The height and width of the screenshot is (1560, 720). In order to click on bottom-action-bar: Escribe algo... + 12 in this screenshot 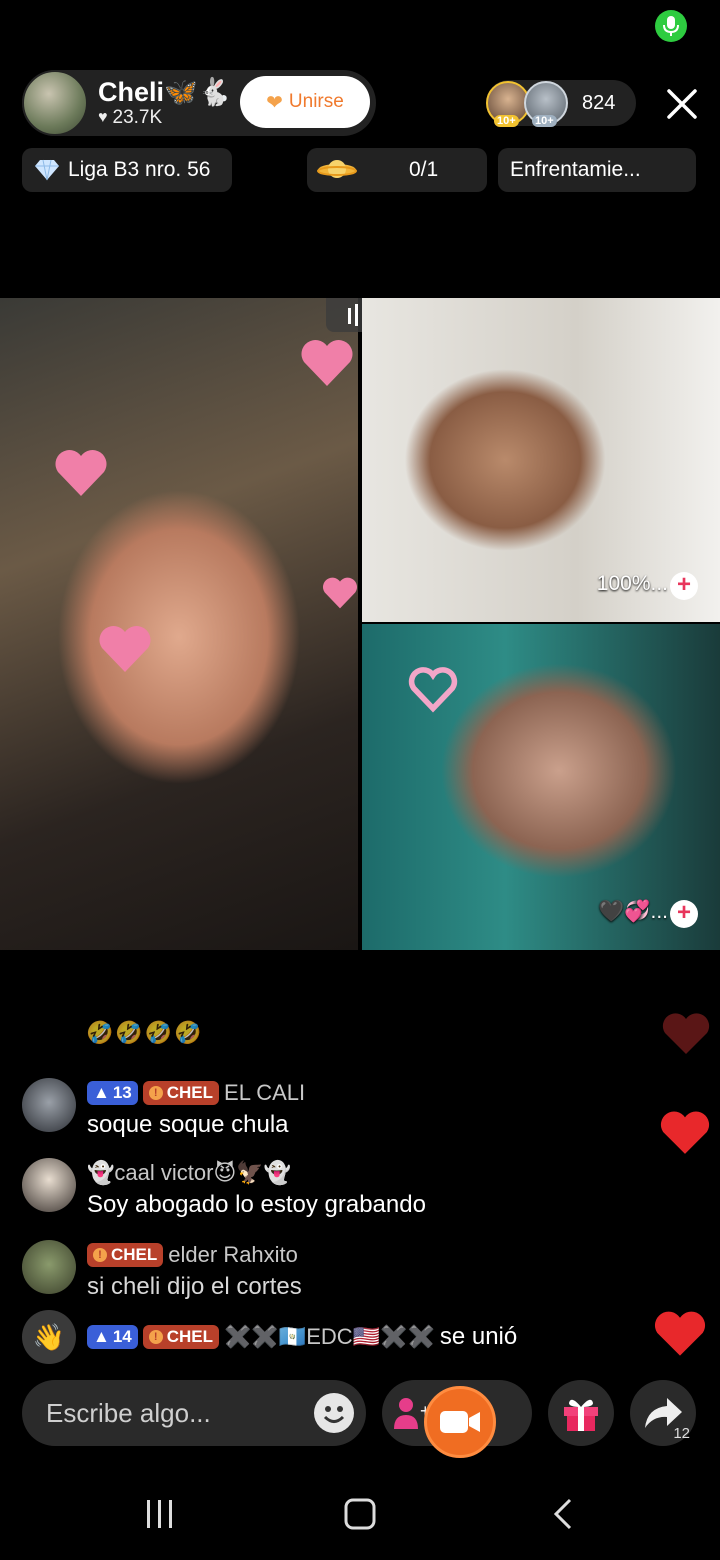, I will do `click(360, 1419)`.